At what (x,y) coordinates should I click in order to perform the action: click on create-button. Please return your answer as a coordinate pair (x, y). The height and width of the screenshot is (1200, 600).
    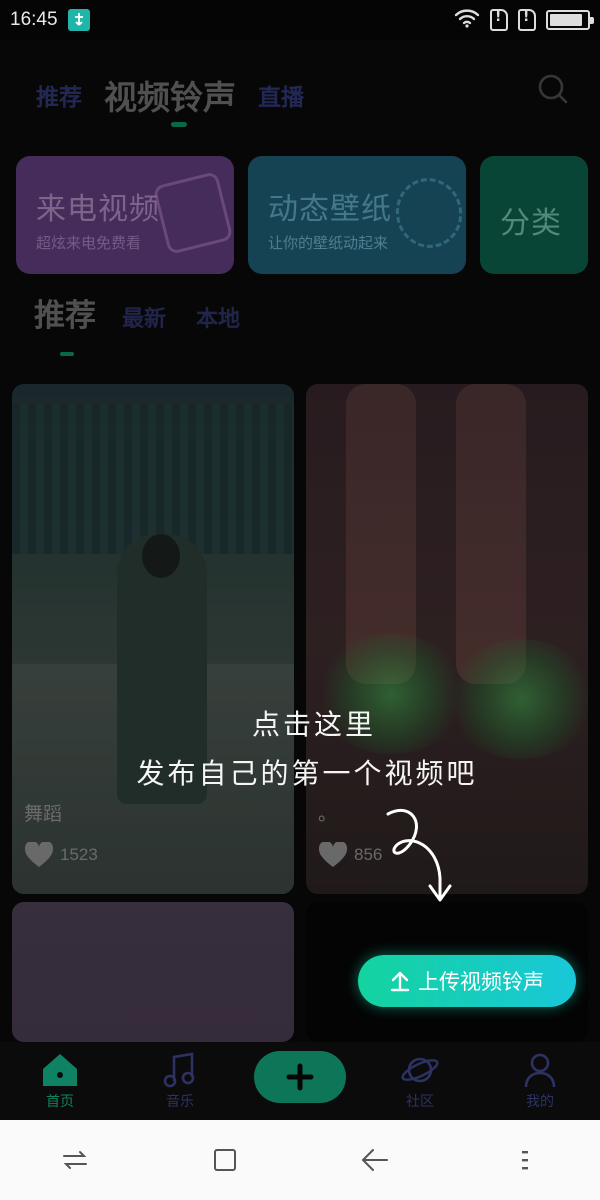
    Looking at the image, I should click on (300, 1077).